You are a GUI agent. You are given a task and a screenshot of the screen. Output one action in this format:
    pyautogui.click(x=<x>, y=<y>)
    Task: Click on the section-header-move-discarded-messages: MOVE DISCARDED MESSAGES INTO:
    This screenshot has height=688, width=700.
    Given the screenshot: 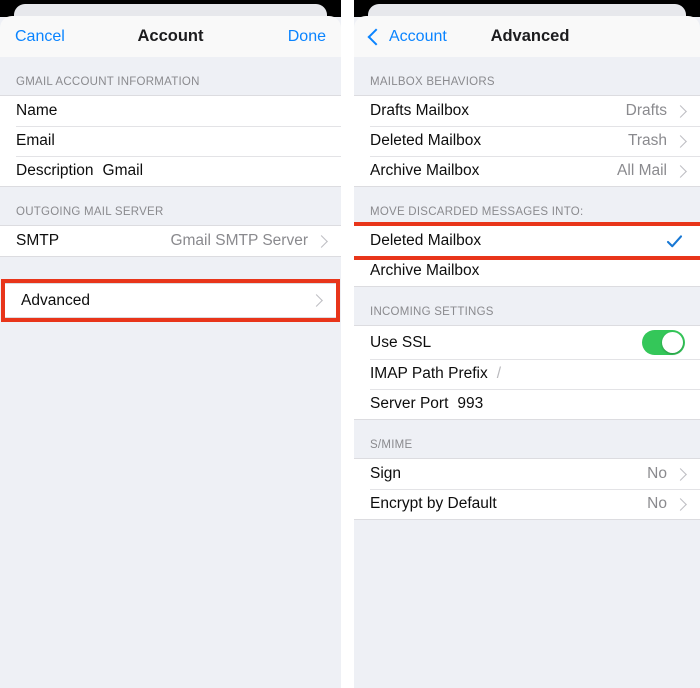 What is the action you would take?
    pyautogui.click(x=527, y=206)
    